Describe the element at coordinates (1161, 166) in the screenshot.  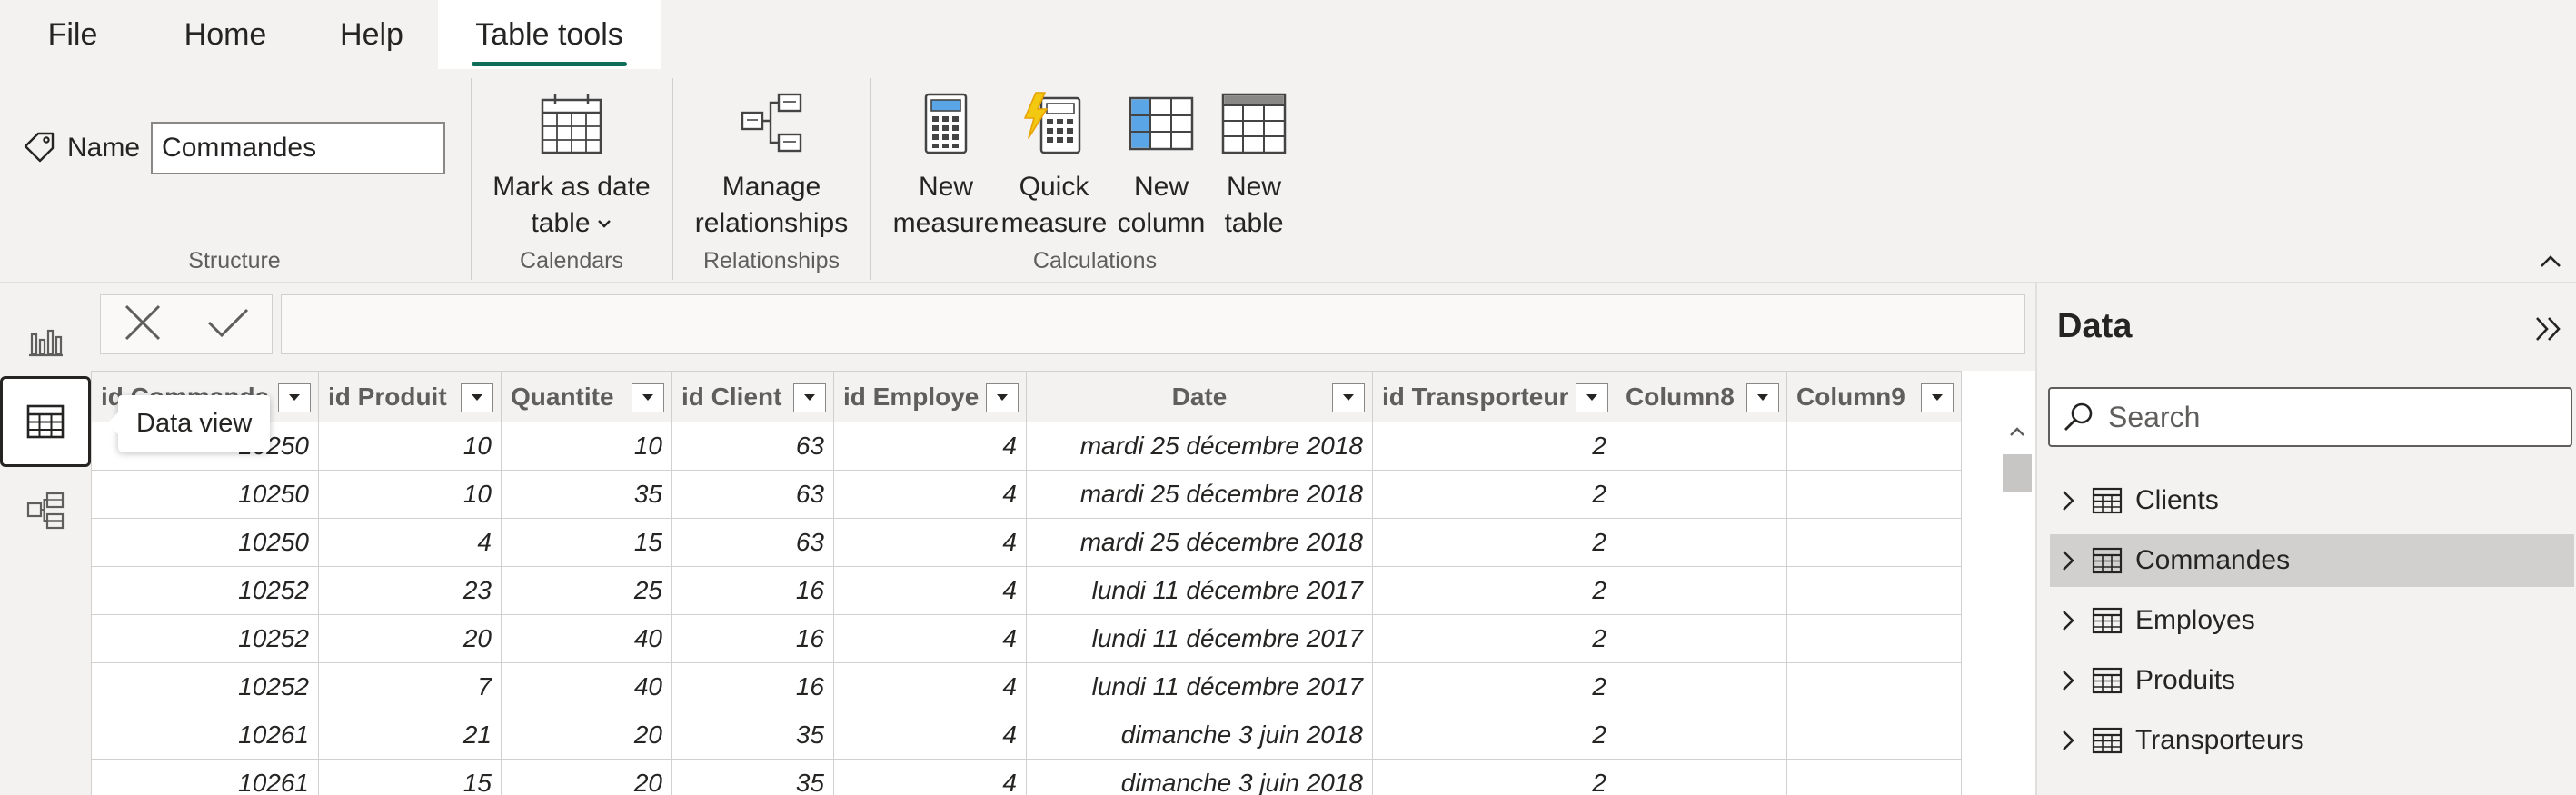
I see `new-column-button: New column` at that location.